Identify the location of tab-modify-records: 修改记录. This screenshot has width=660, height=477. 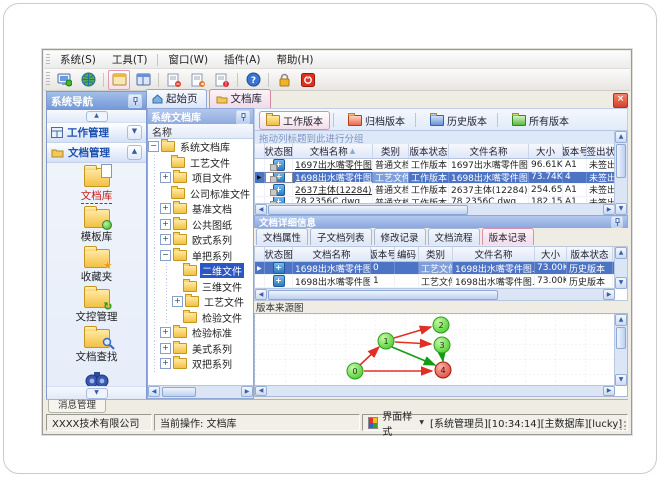
(399, 236).